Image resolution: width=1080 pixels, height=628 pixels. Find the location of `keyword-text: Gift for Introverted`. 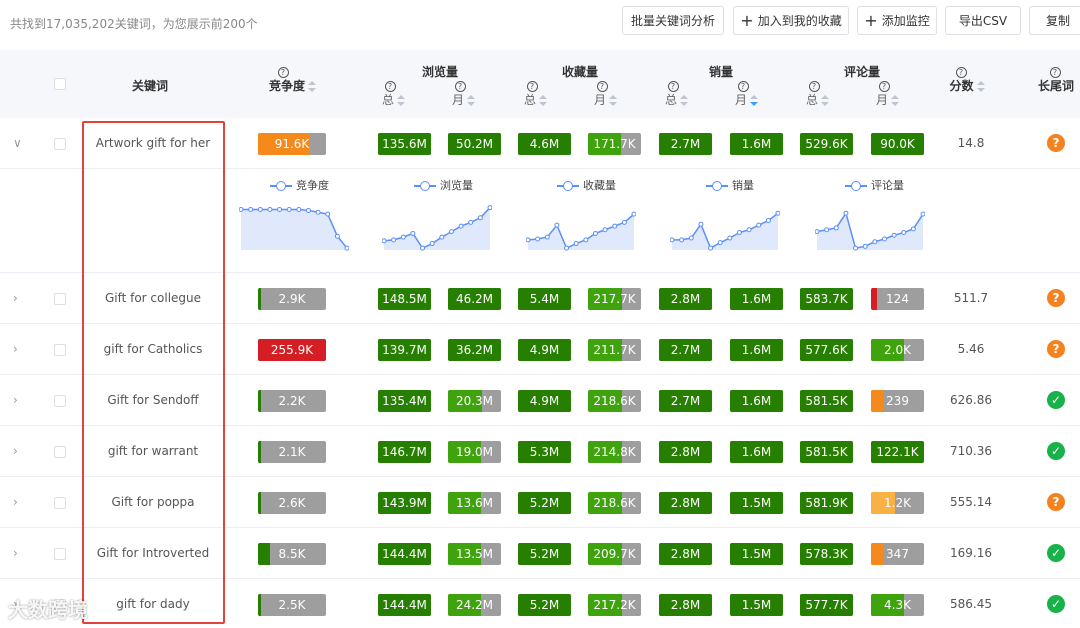

keyword-text: Gift for Introverted is located at coordinates (153, 553).